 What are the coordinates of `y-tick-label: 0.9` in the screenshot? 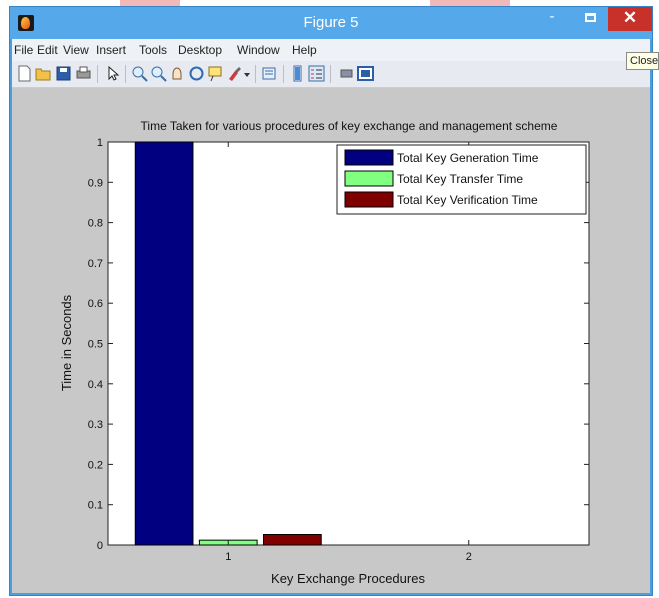 It's located at (95, 183).